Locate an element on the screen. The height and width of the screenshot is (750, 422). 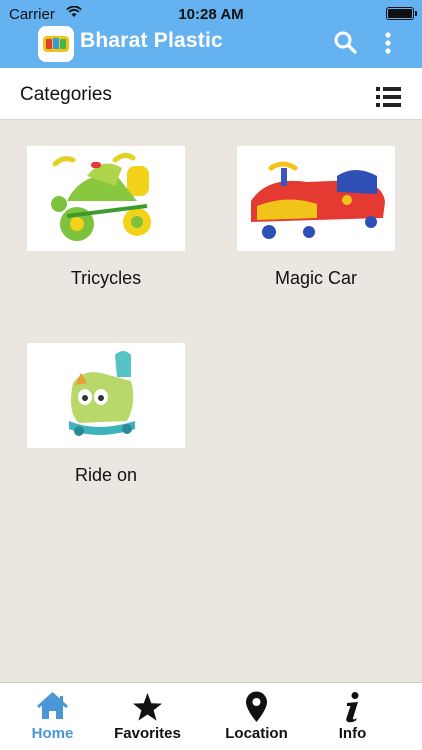
category-card-tricycles: Tricycles is located at coordinates (106, 217).